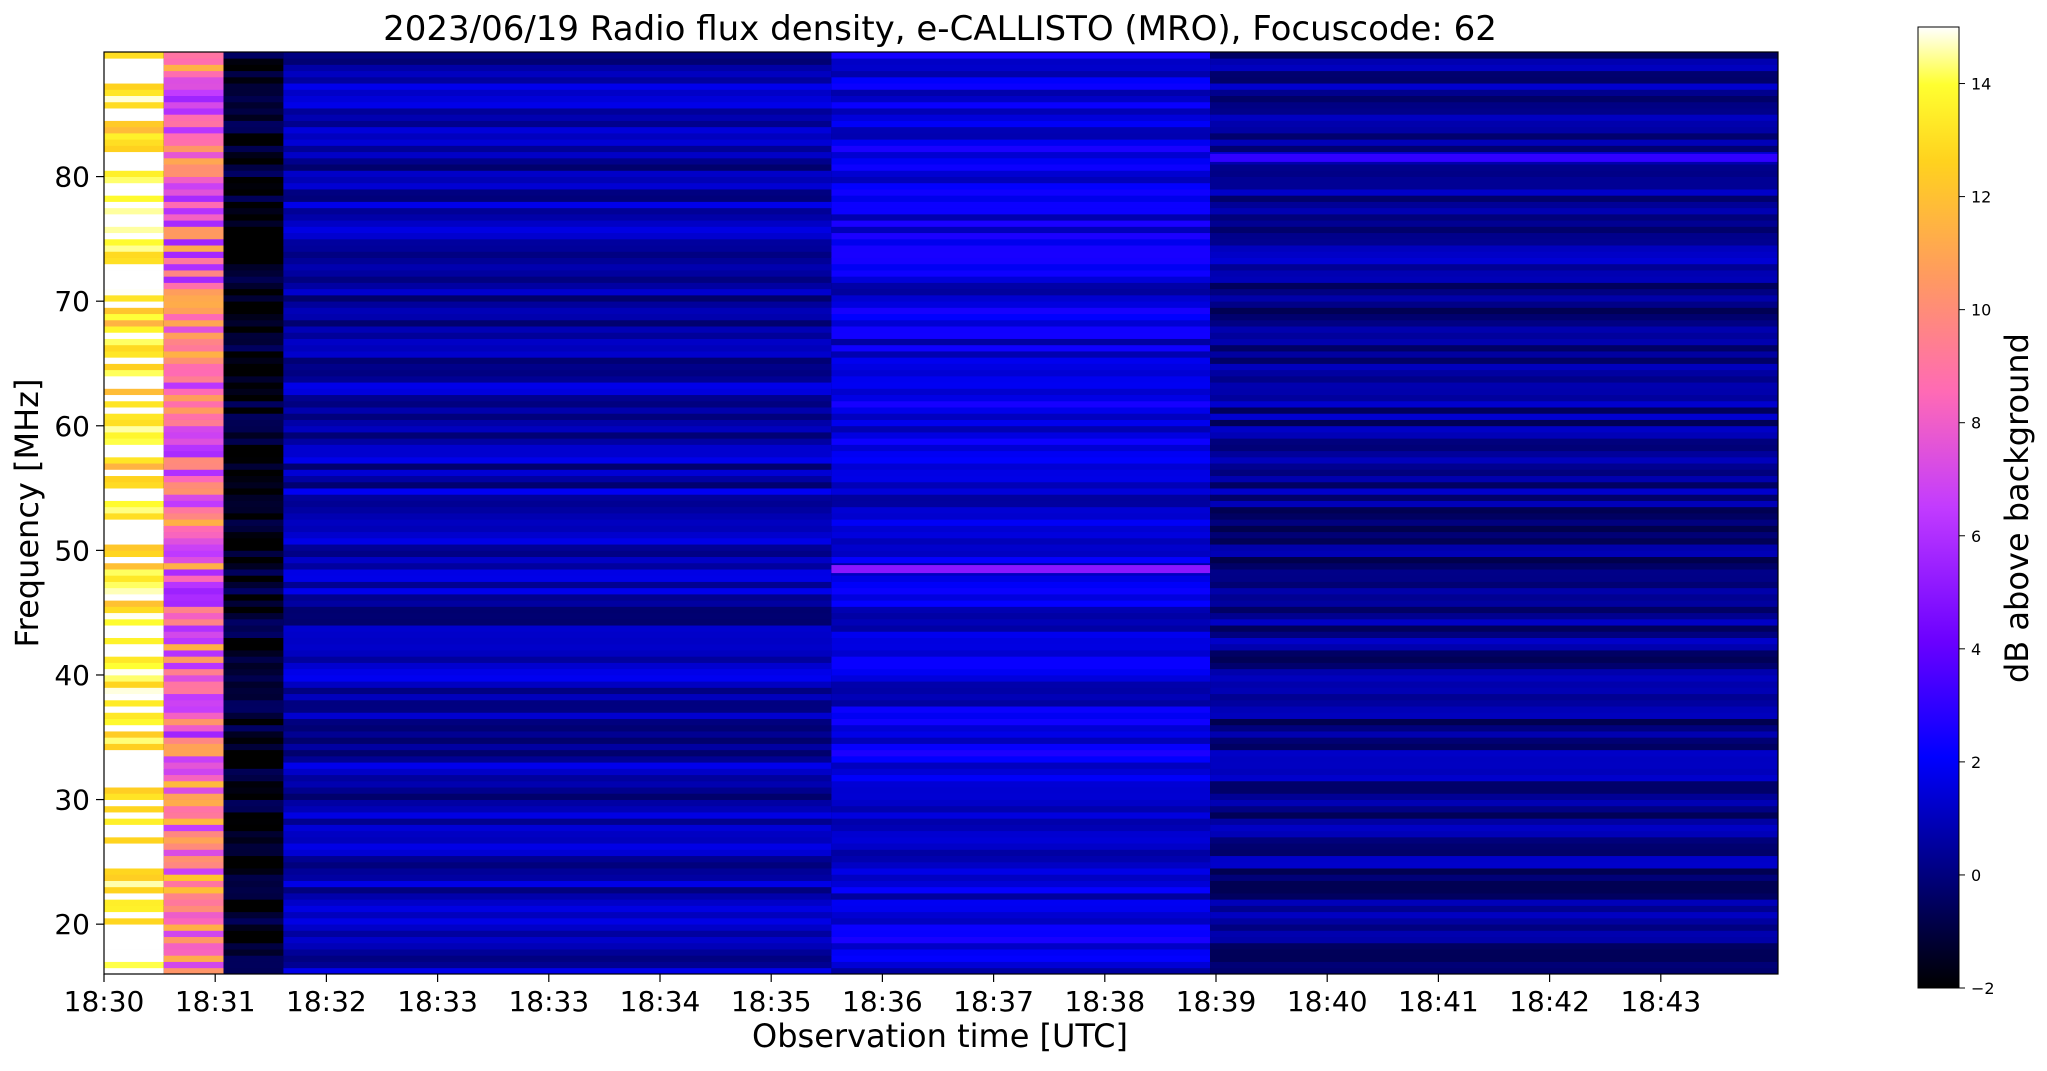 The height and width of the screenshot is (1071, 2047). Describe the element at coordinates (548, 1001) in the screenshot. I see `x-tick-label: 18:33` at that location.